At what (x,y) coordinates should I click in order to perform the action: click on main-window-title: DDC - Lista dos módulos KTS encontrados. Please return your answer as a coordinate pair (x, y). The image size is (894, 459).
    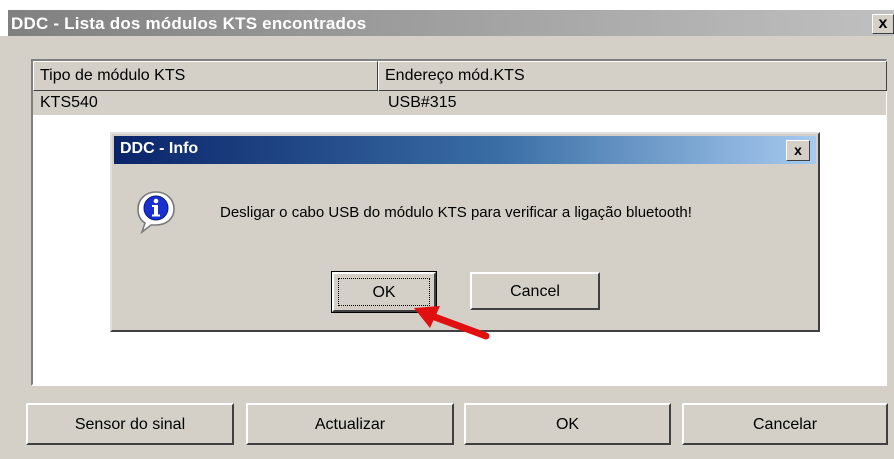
    Looking at the image, I should click on (189, 23).